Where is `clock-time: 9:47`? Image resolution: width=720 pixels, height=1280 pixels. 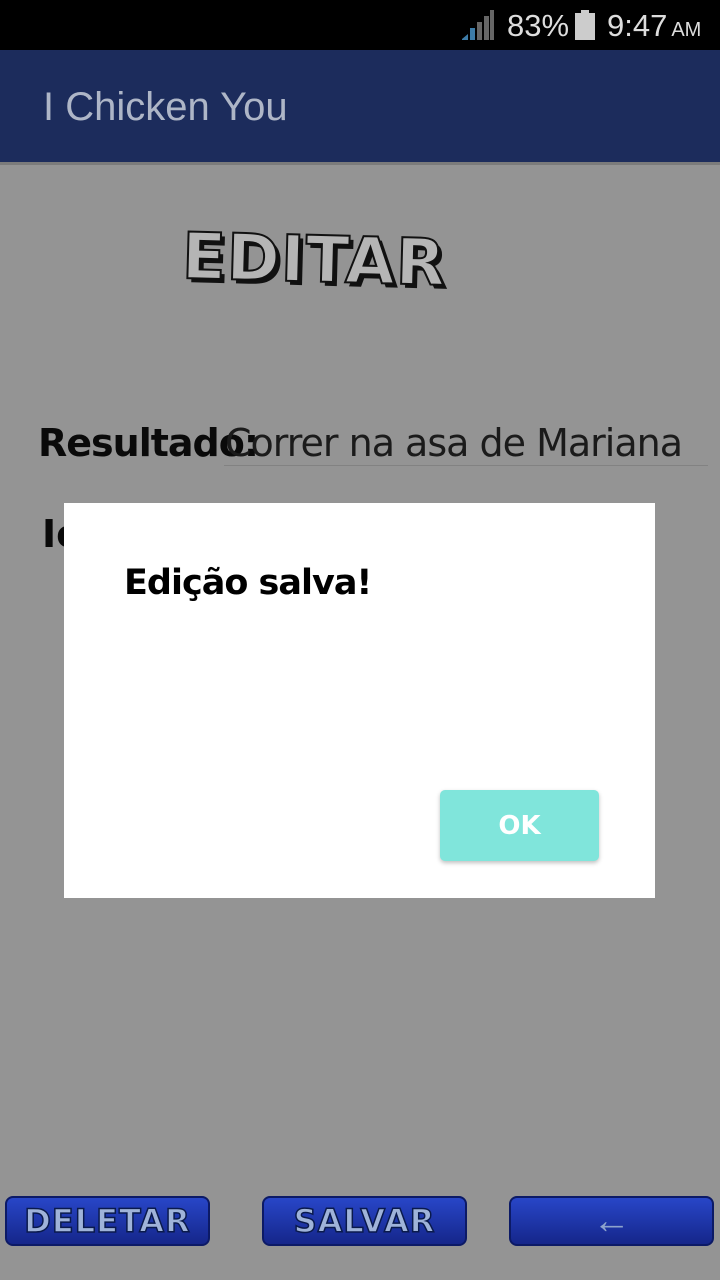 clock-time: 9:47 is located at coordinates (637, 25).